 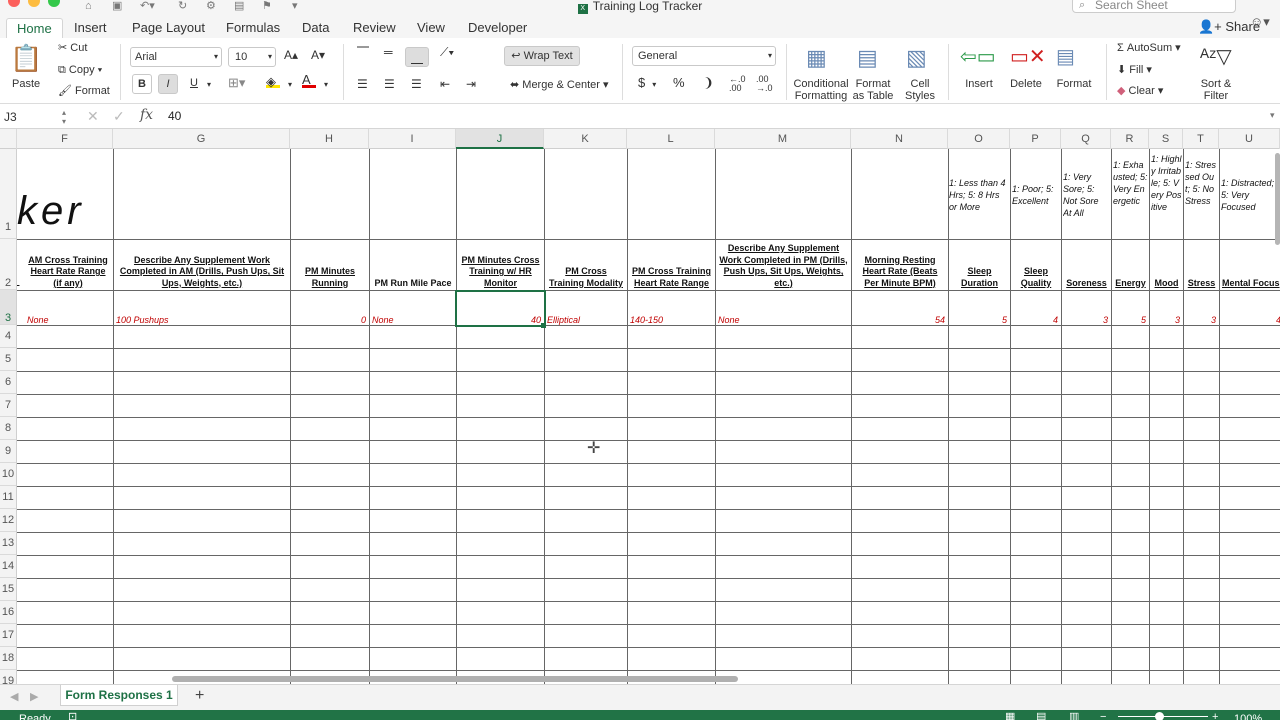 I want to click on column-header: I, so click(x=412, y=139).